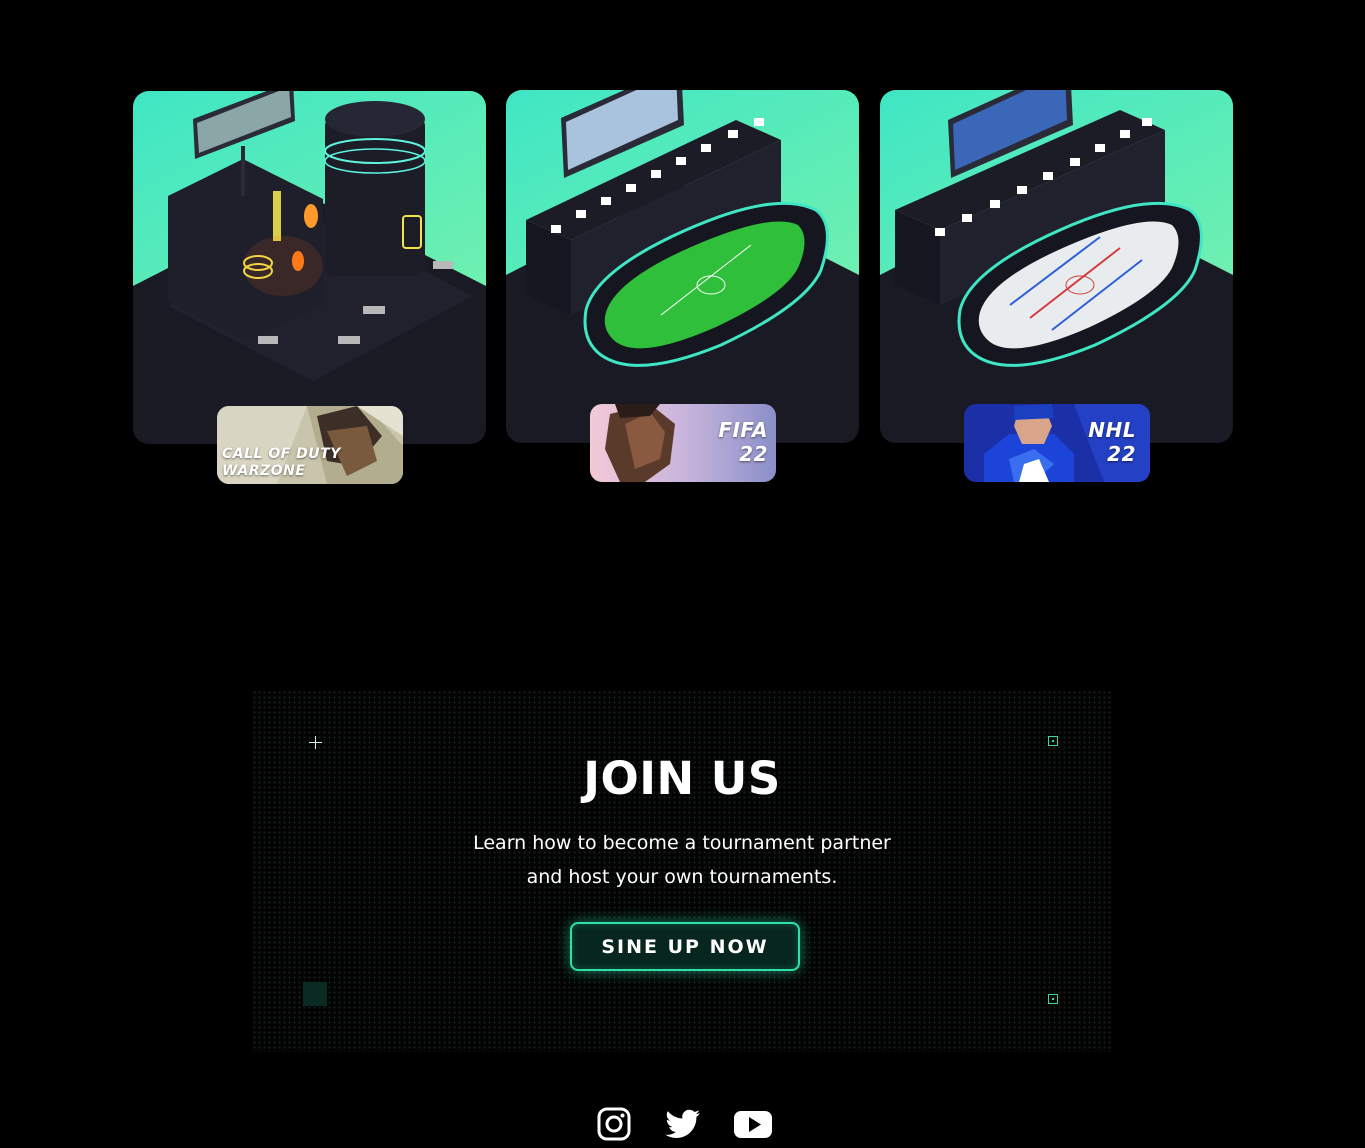 The width and height of the screenshot is (1365, 1148). Describe the element at coordinates (683, 443) in the screenshot. I see `fifa-thumbnail: FIFA 22` at that location.